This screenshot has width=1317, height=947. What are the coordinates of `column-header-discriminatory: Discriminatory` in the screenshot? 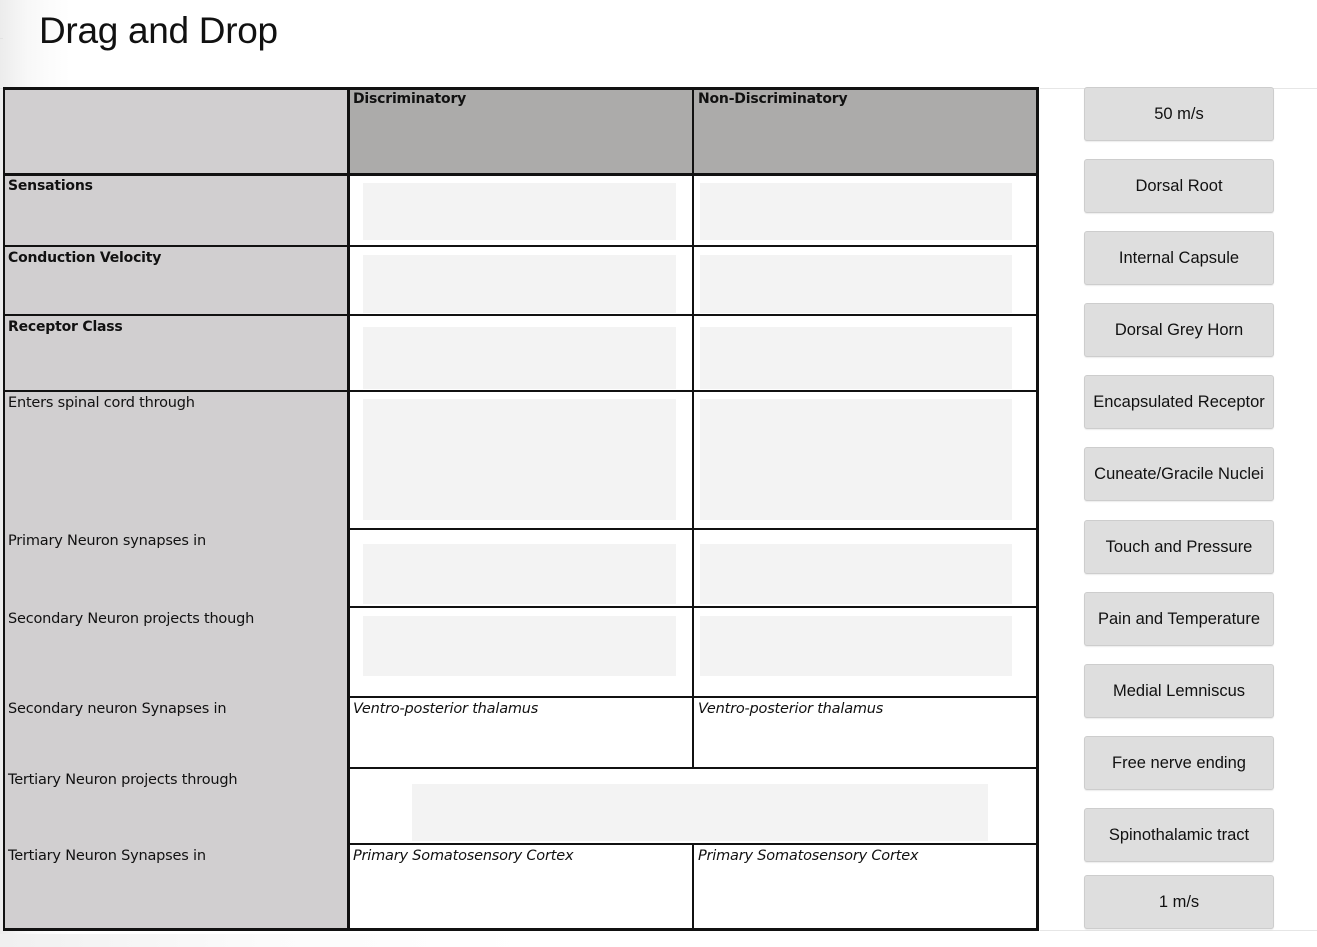 It's located at (520, 130).